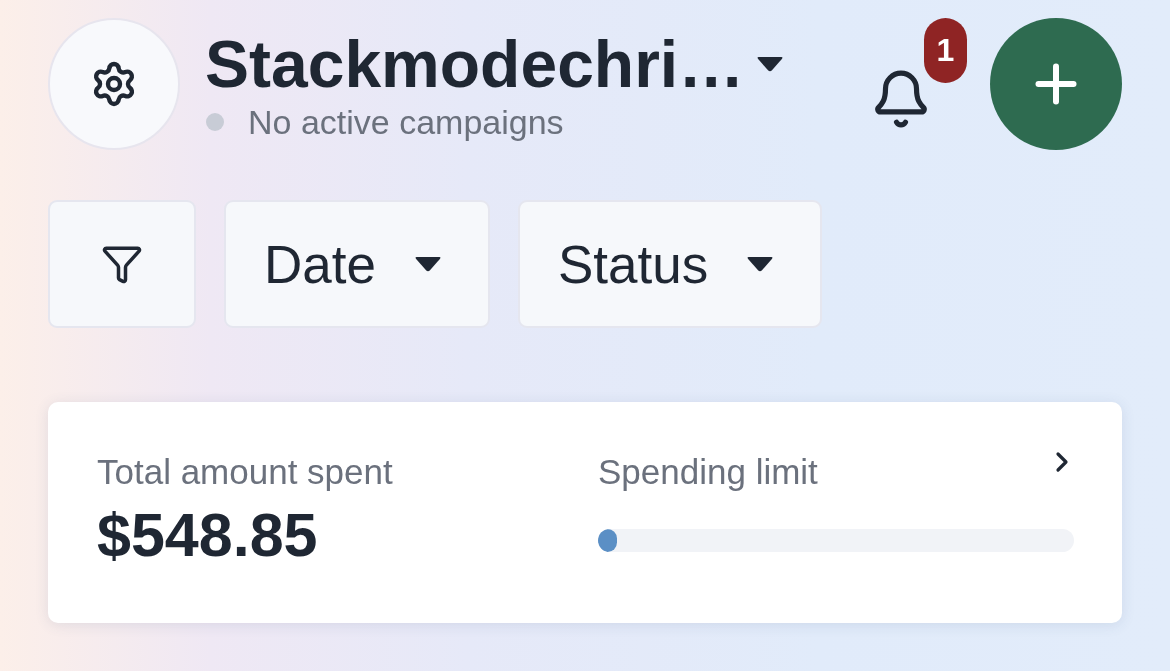 This screenshot has width=1170, height=671. I want to click on total-label: Total amount spent, so click(245, 472).